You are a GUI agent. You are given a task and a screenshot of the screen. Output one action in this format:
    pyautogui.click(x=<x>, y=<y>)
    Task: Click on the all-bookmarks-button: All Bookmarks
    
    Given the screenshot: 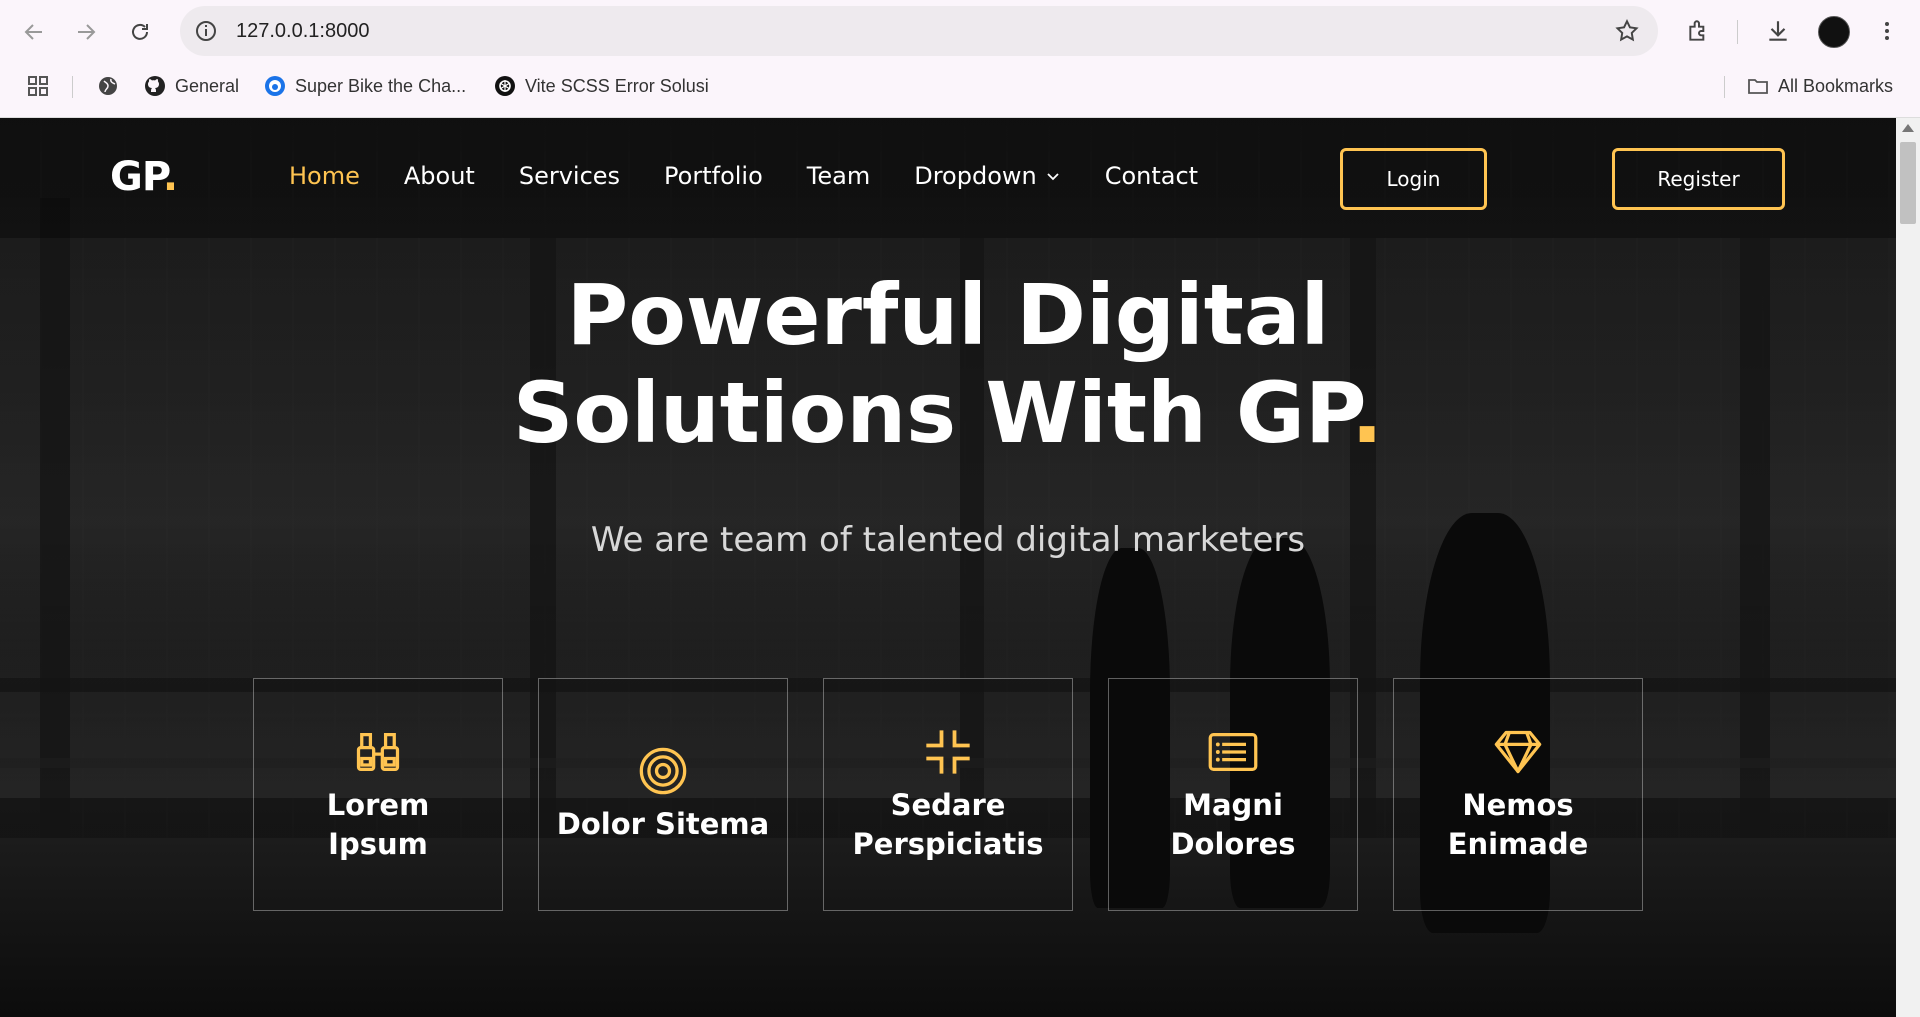 What is the action you would take?
    pyautogui.click(x=1819, y=86)
    